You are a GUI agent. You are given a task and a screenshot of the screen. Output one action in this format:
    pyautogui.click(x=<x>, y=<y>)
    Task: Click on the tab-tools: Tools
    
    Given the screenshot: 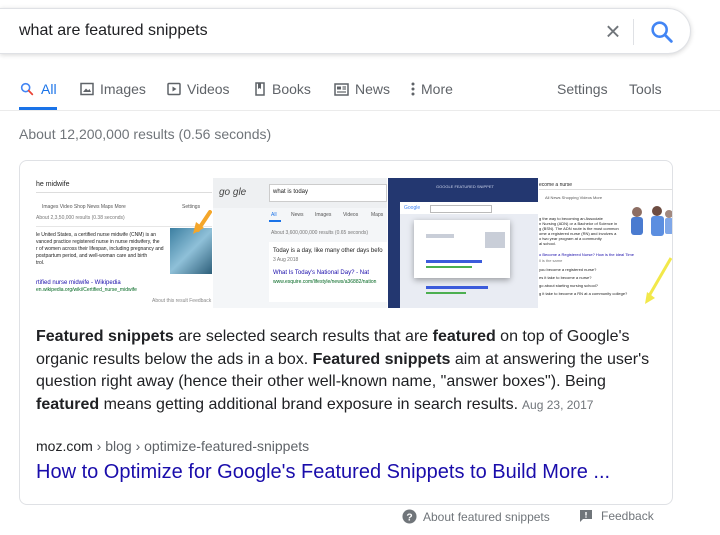 What is the action you would take?
    pyautogui.click(x=645, y=89)
    